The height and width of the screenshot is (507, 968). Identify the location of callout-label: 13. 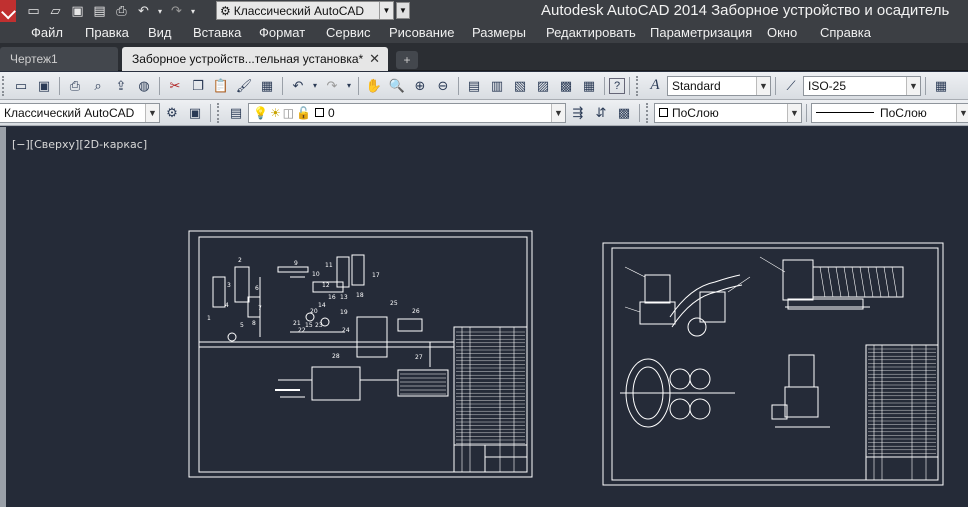
(344, 297).